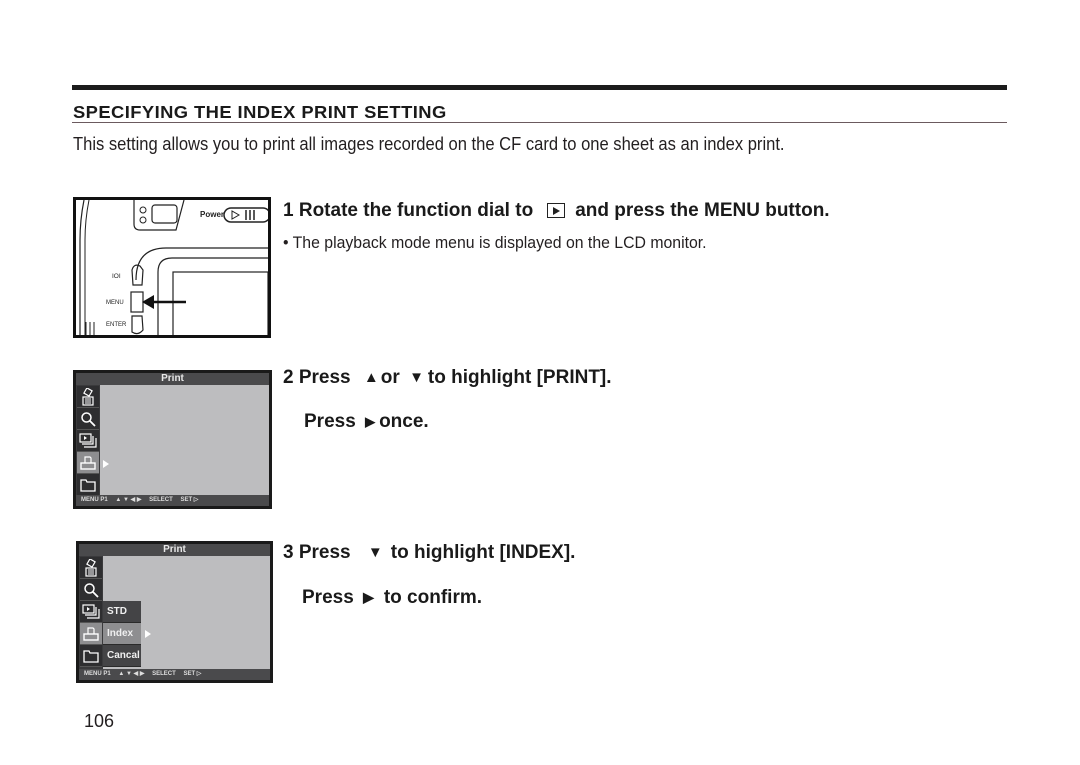 The height and width of the screenshot is (765, 1080). I want to click on top-rule, so click(539, 87).